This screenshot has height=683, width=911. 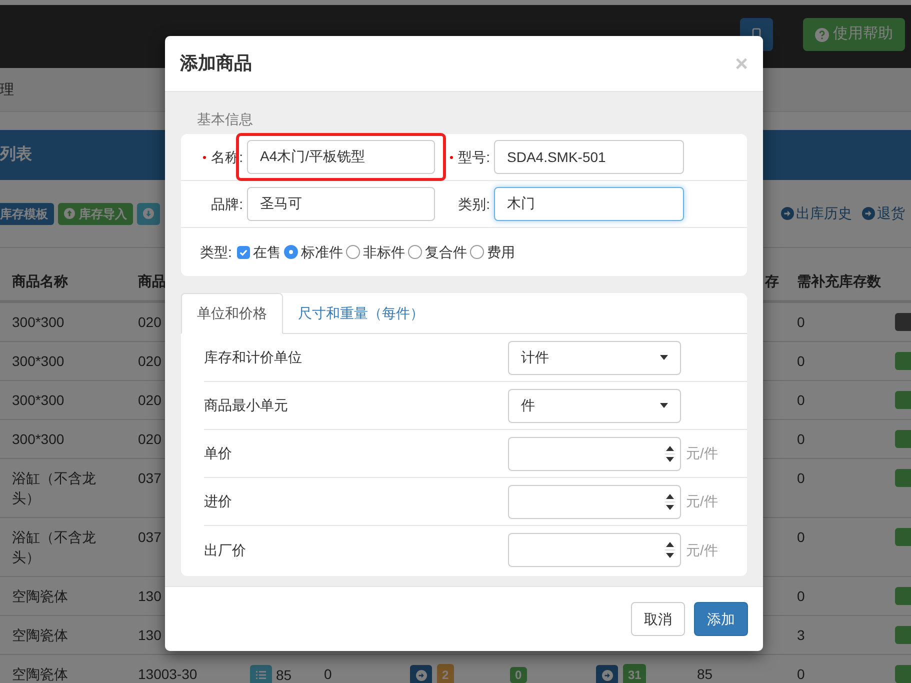 What do you see at coordinates (225, 550) in the screenshot?
I see `field-label: 出厂价` at bounding box center [225, 550].